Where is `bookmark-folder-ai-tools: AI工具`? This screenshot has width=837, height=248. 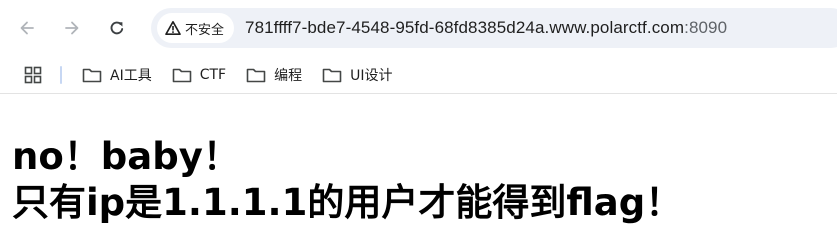
bookmark-folder-ai-tools: AI工具 is located at coordinates (117, 75).